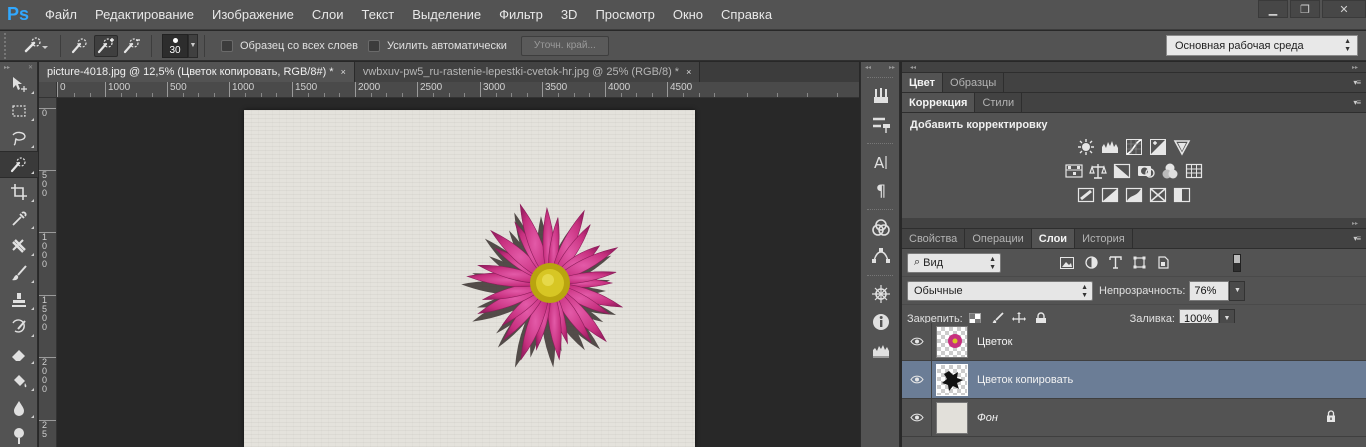 The height and width of the screenshot is (447, 1366). Describe the element at coordinates (1091, 263) in the screenshot. I see `filter-adjustment-icon` at that location.